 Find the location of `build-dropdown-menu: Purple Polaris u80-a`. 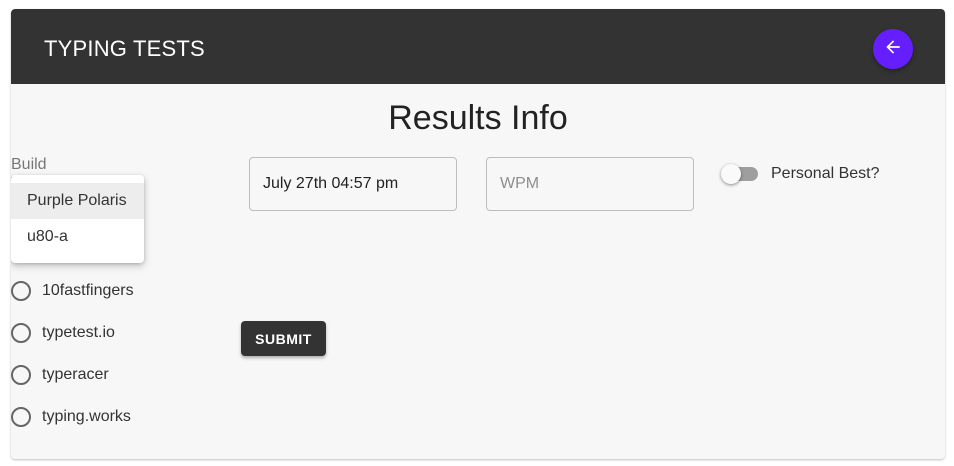

build-dropdown-menu: Purple Polaris u80-a is located at coordinates (77, 219).